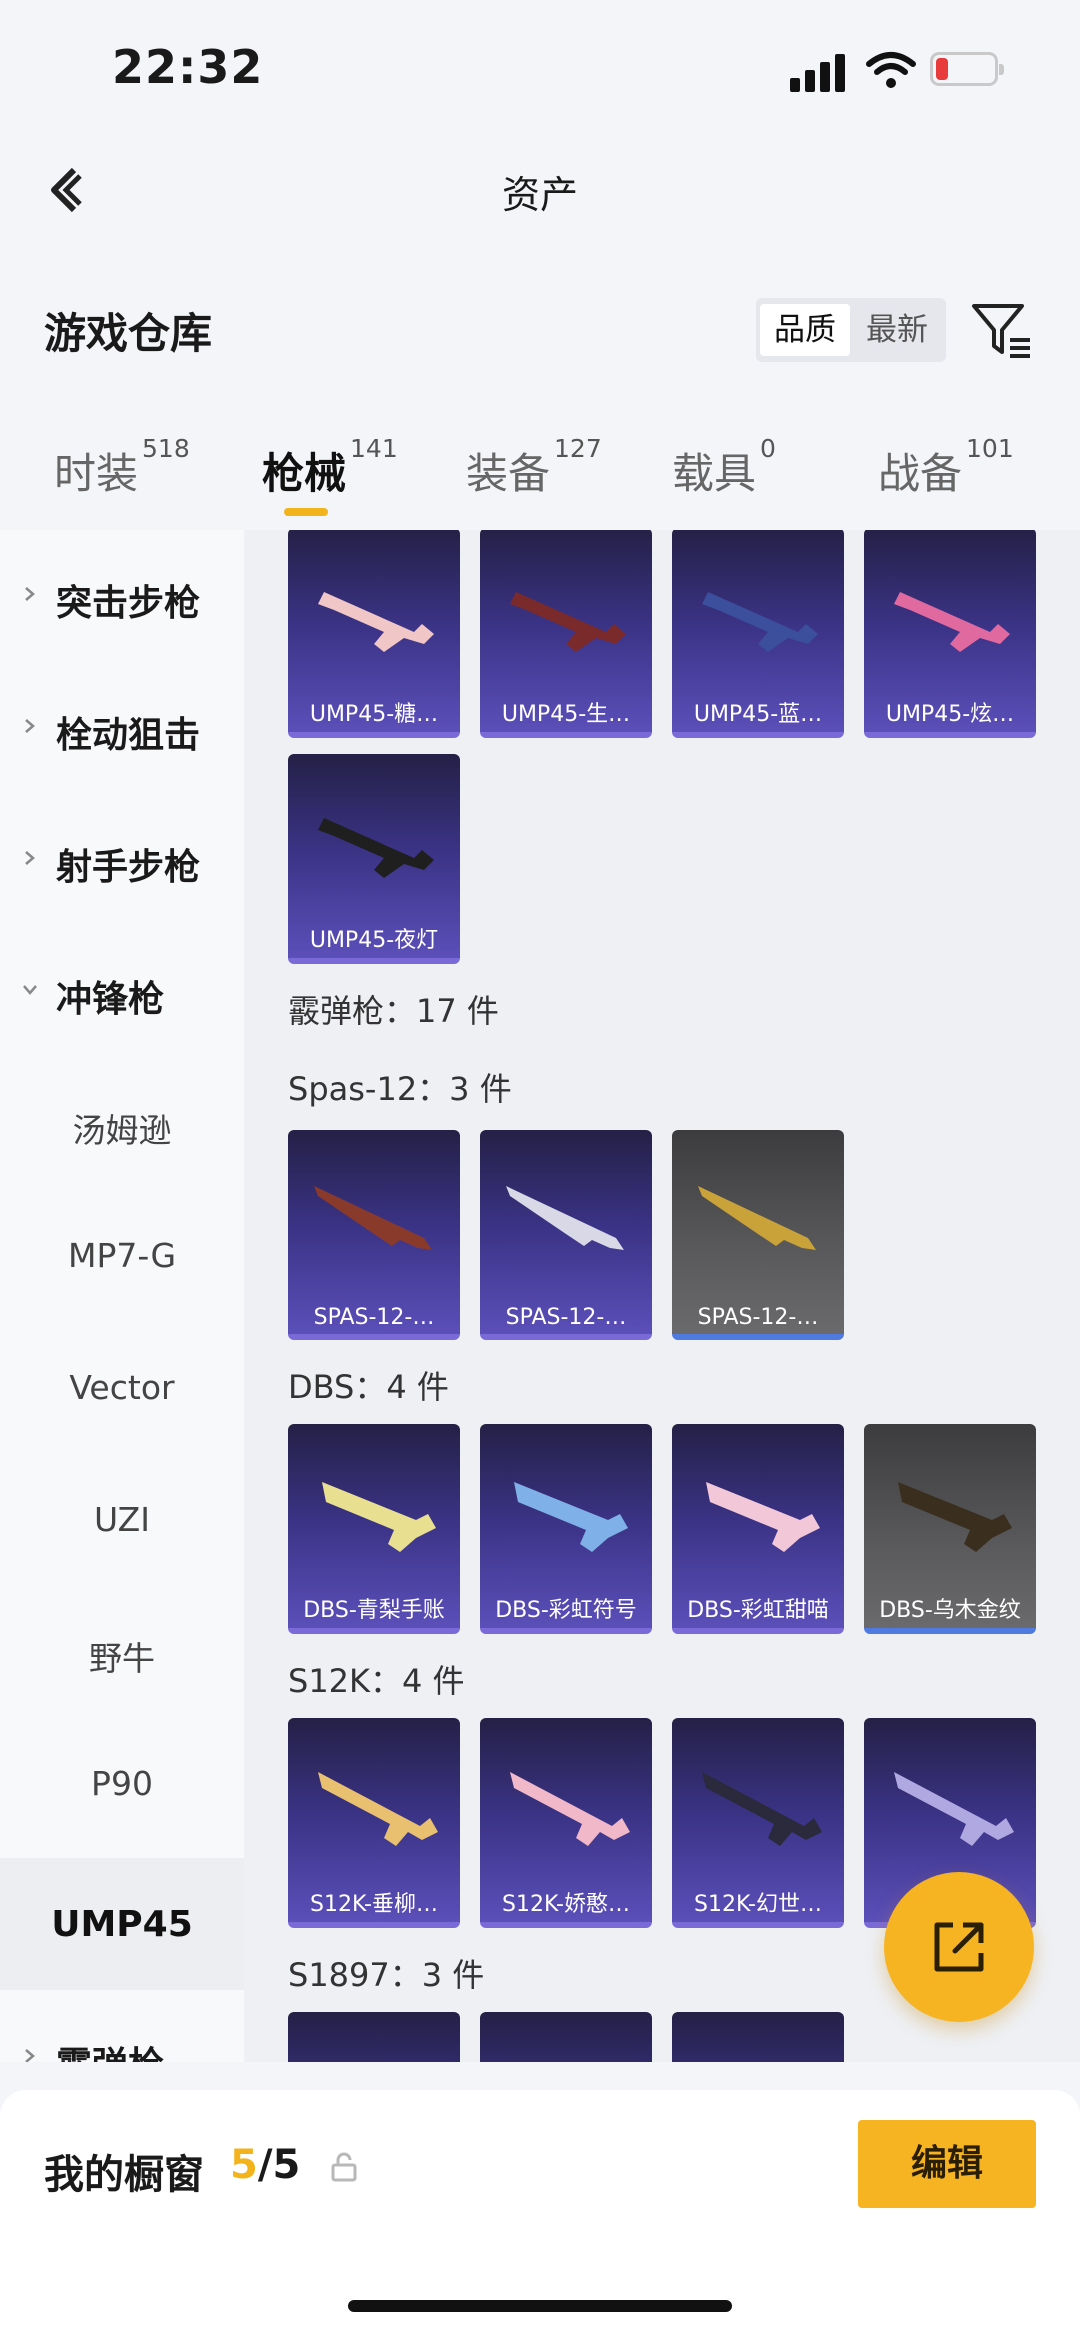 Image resolution: width=1080 pixels, height=2337 pixels. I want to click on section-header-dbs: DBS：4 件, so click(368, 1387).